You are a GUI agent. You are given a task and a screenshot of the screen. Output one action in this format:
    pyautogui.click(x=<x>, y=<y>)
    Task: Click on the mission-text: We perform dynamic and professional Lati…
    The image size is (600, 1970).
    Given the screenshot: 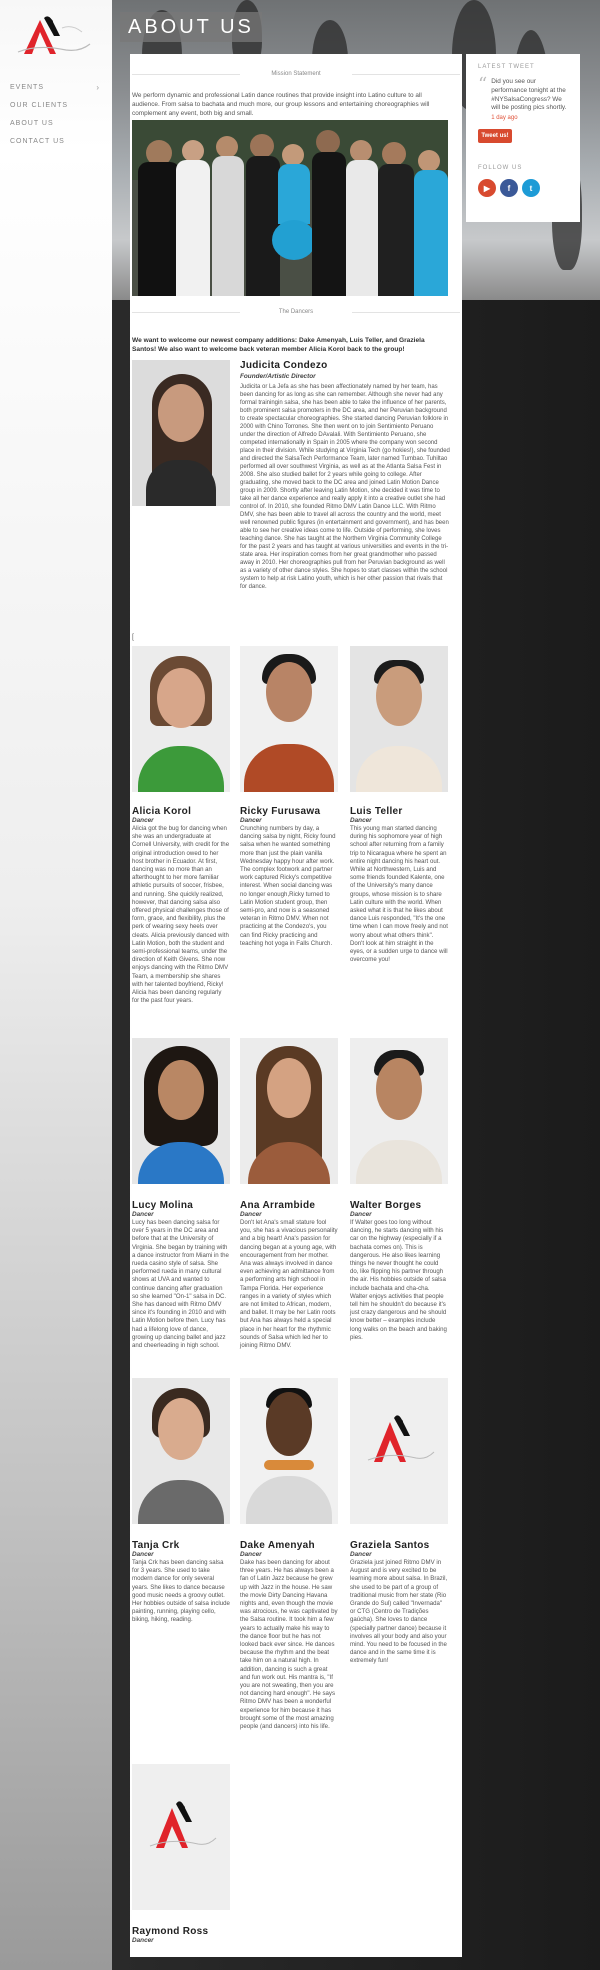 What is the action you would take?
    pyautogui.click(x=281, y=104)
    